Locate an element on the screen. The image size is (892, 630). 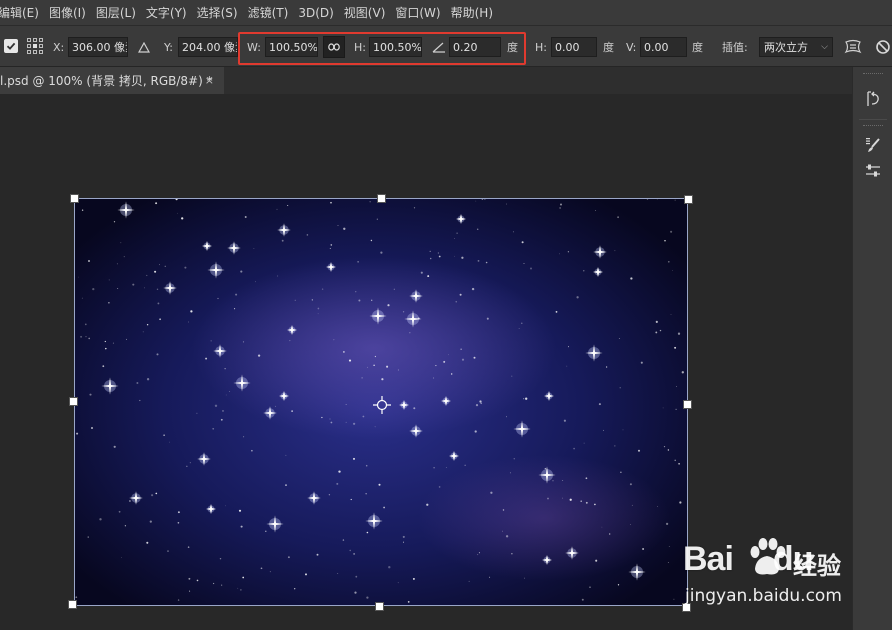
skew-h-unit: 度 is located at coordinates (608, 47).